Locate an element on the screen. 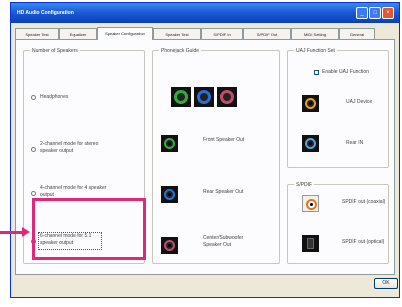 This screenshot has width=402, height=307. arrow-line is located at coordinates (12, 232).